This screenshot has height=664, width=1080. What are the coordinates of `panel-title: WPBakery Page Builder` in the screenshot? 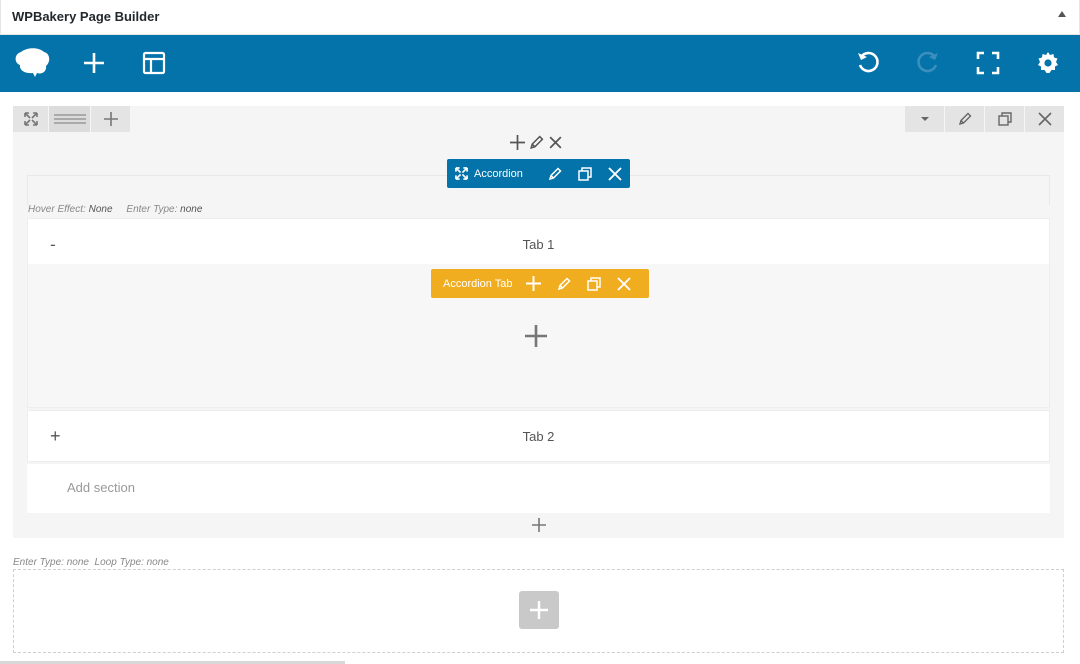 It's located at (86, 16).